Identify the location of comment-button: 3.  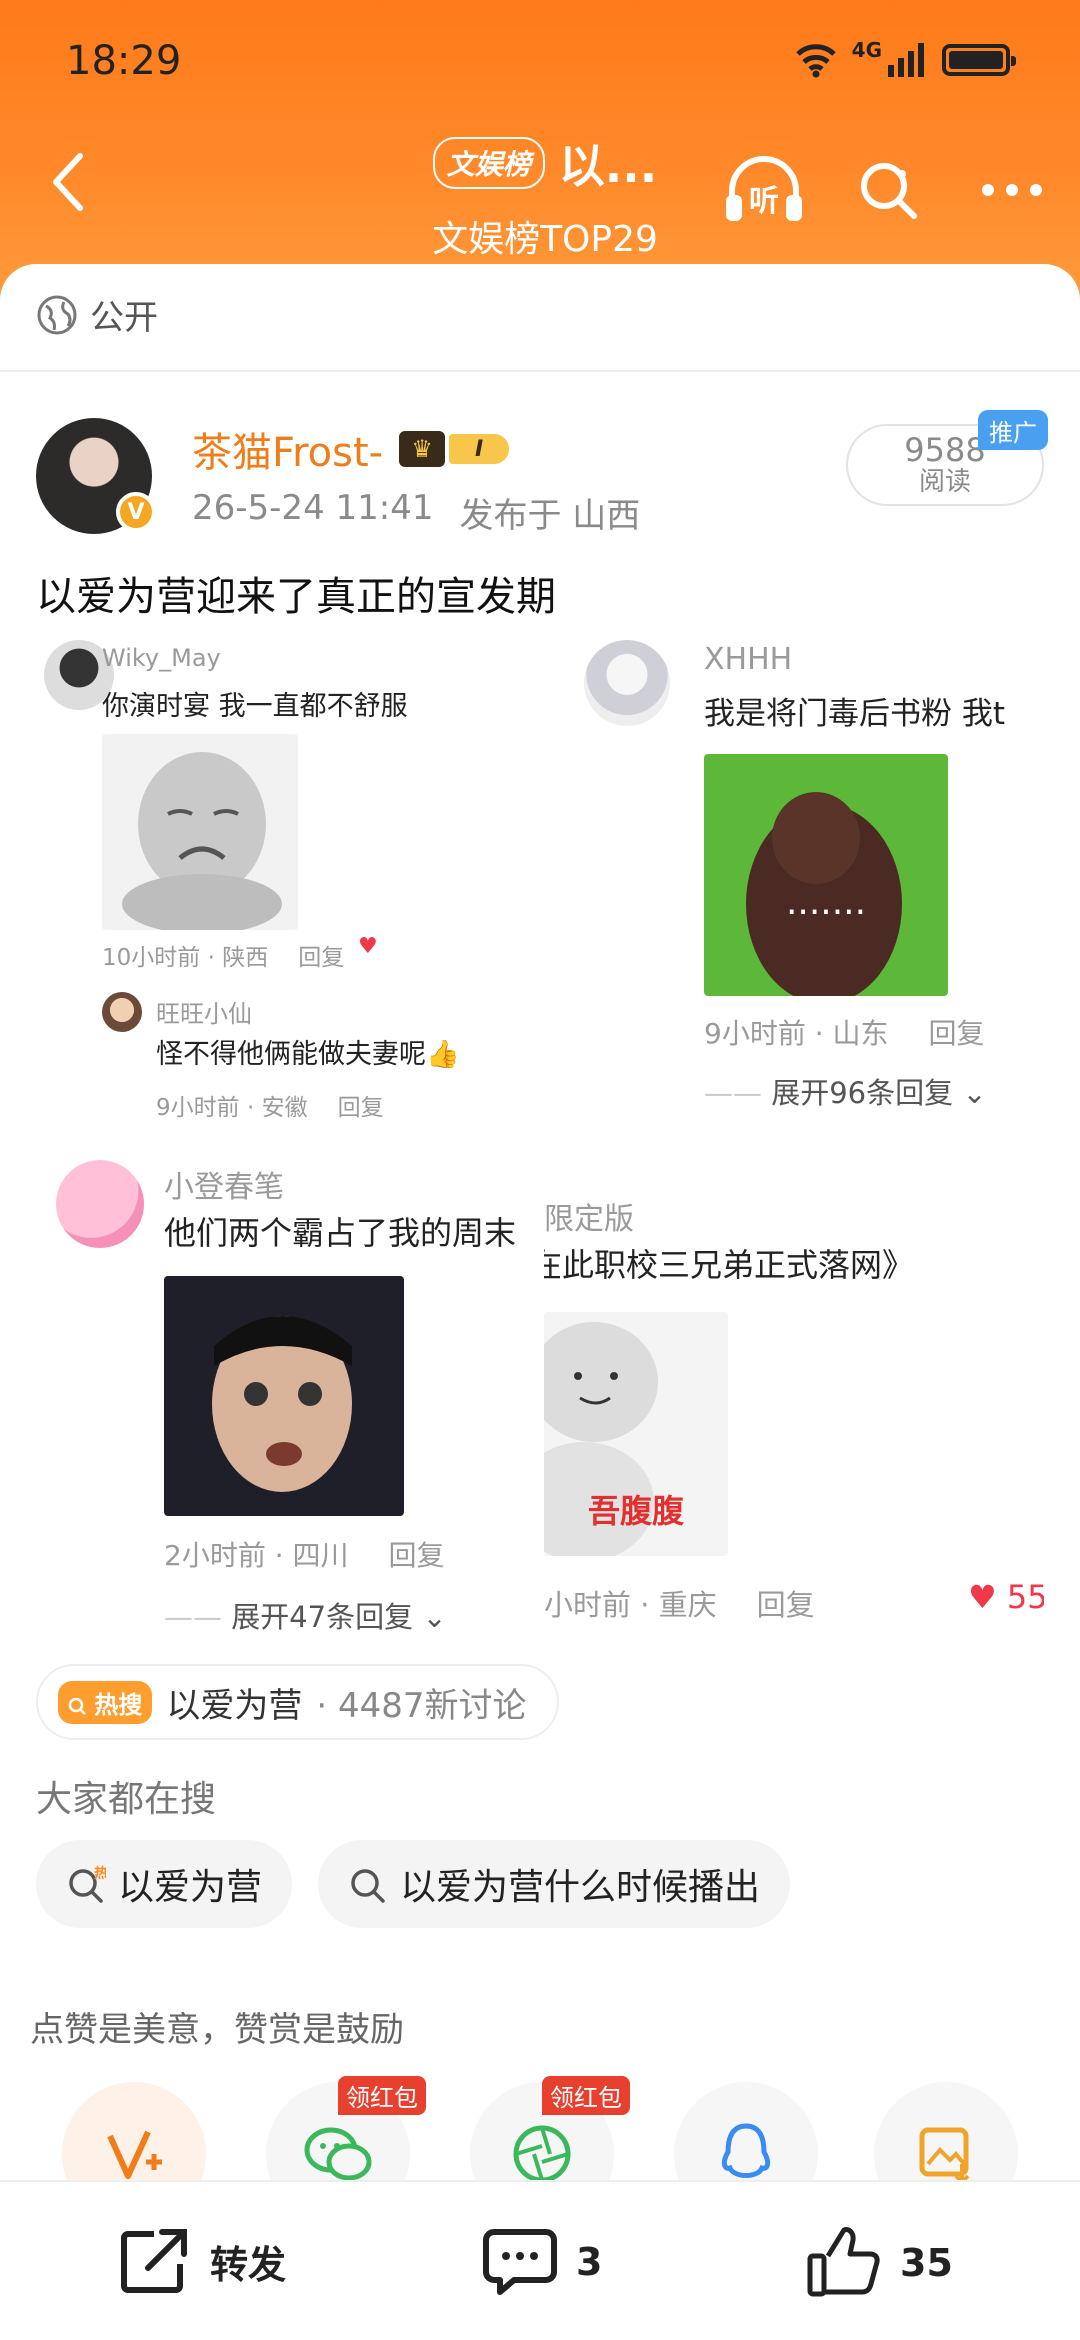
(542, 2262).